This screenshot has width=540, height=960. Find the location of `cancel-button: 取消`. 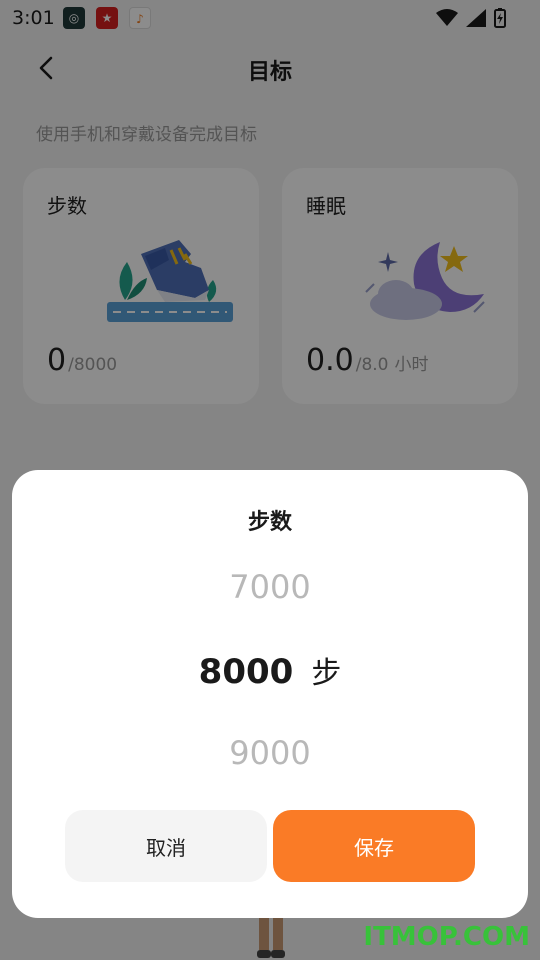

cancel-button: 取消 is located at coordinates (166, 846).